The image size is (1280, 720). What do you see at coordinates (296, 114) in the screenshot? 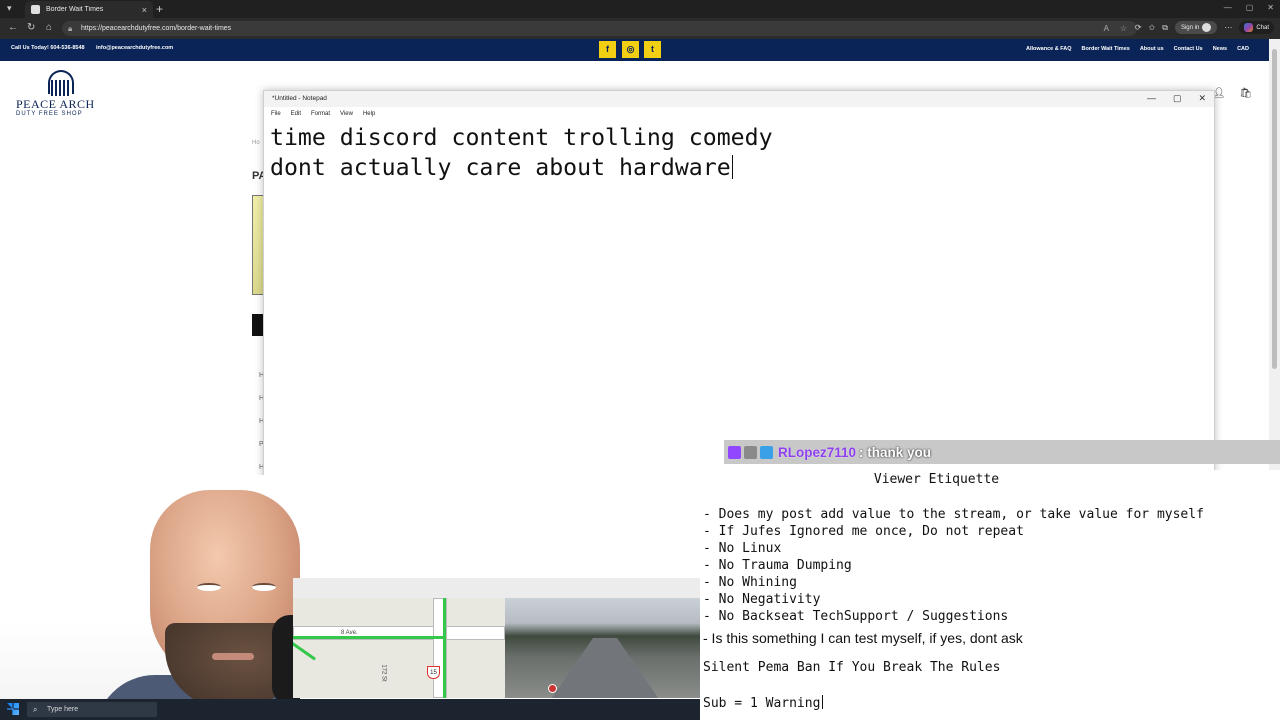
I see `menu-edit: Edit` at bounding box center [296, 114].